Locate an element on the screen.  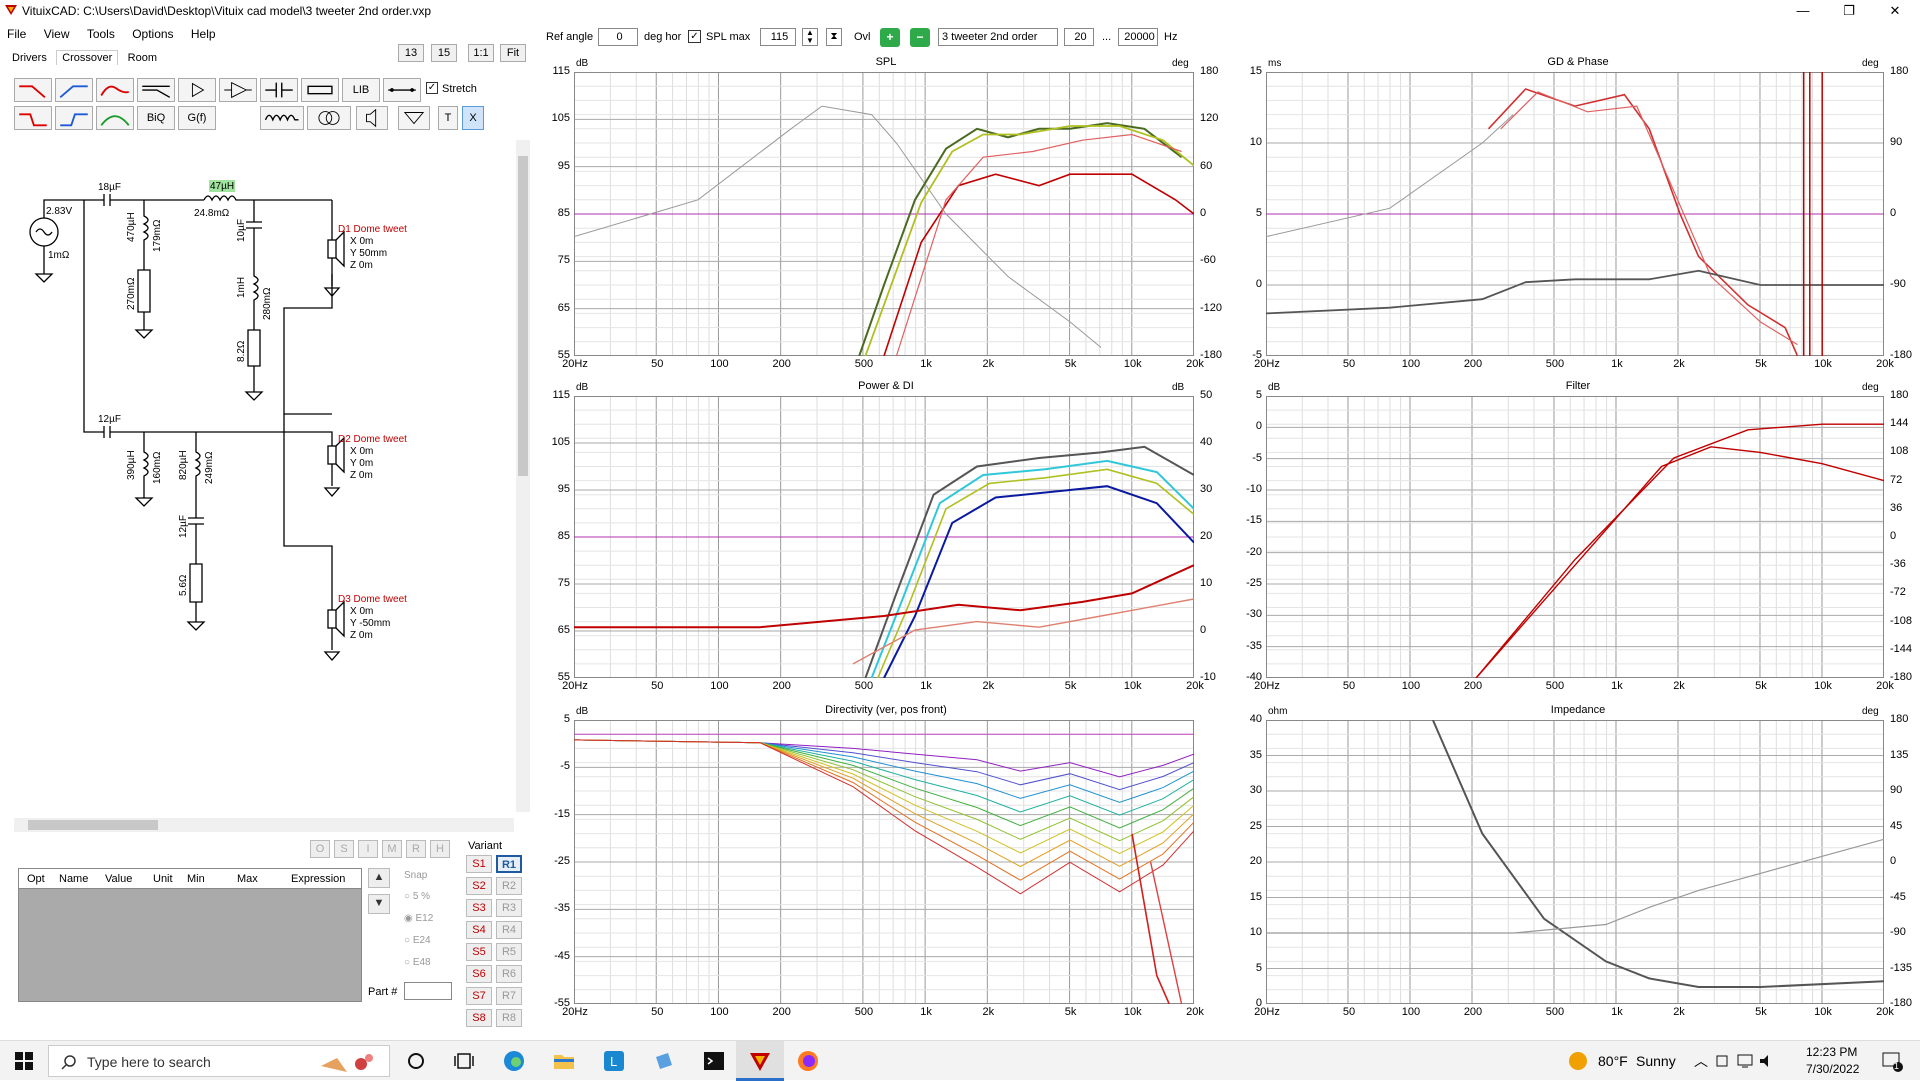
terminal-icon is located at coordinates (714, 1061).